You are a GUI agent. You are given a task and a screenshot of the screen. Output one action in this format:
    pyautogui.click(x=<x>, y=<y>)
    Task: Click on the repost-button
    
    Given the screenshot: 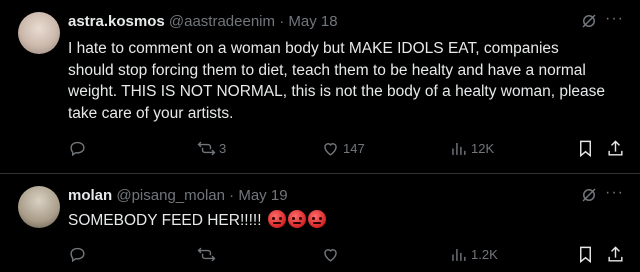 What is the action you would take?
    pyautogui.click(x=208, y=254)
    